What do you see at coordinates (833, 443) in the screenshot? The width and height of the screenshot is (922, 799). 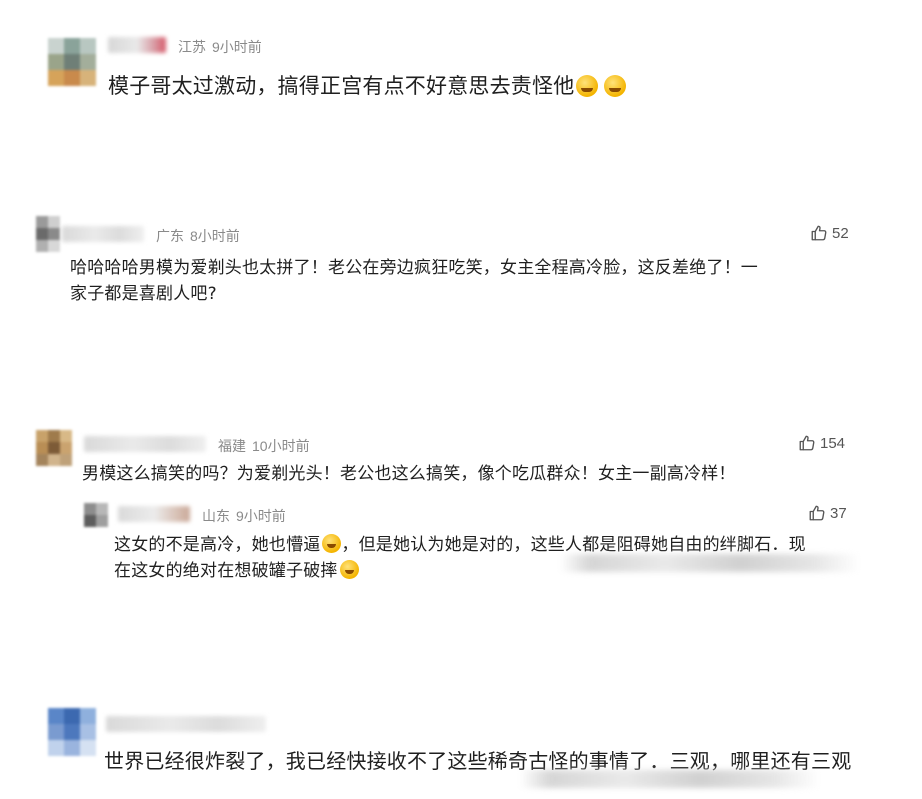 I see `like-count: 154` at bounding box center [833, 443].